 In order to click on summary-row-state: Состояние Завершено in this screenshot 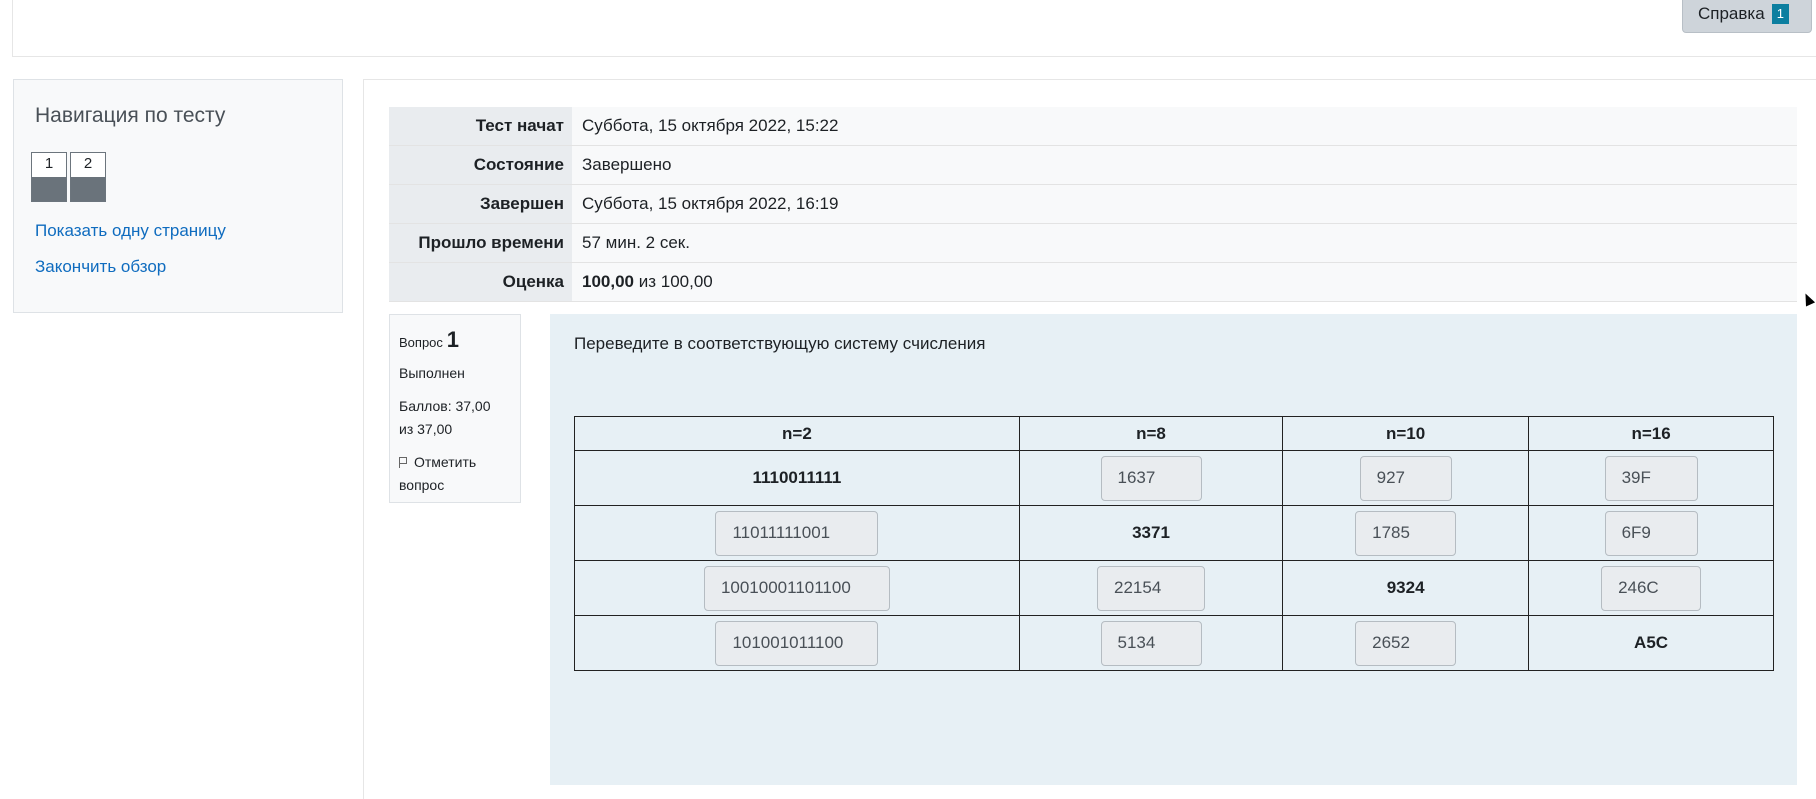, I will do `click(1093, 165)`.